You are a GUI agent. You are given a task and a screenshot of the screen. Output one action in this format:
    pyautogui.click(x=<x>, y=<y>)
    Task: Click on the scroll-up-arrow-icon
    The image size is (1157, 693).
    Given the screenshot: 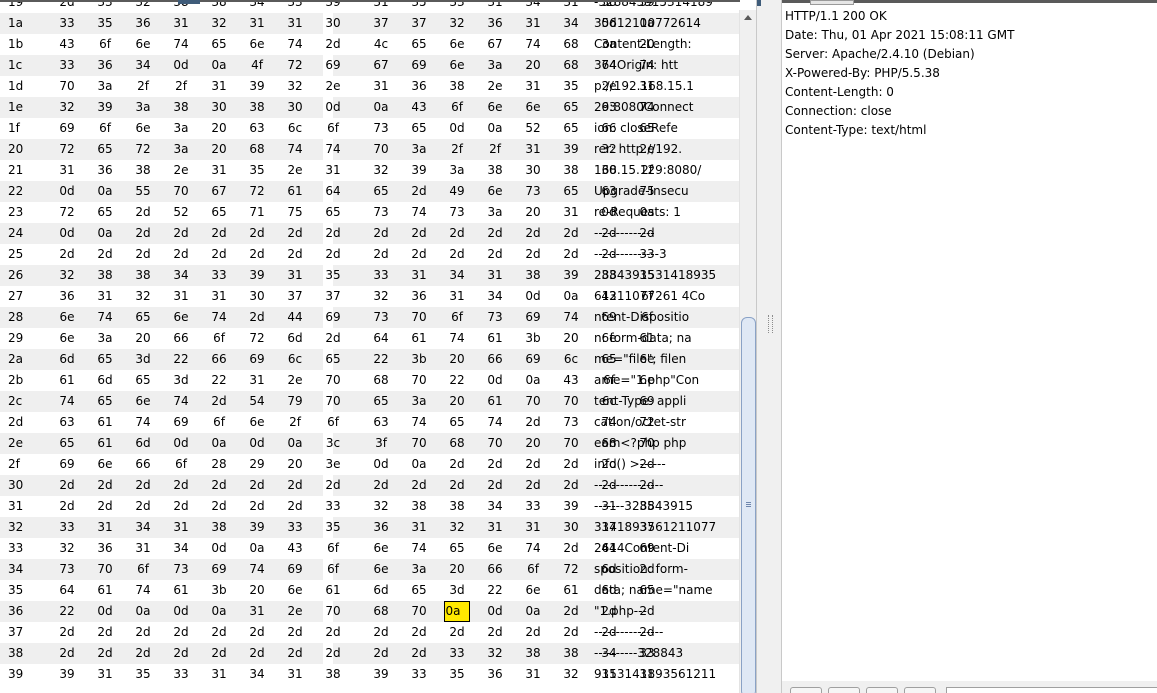 What is the action you would take?
    pyautogui.click(x=748, y=18)
    